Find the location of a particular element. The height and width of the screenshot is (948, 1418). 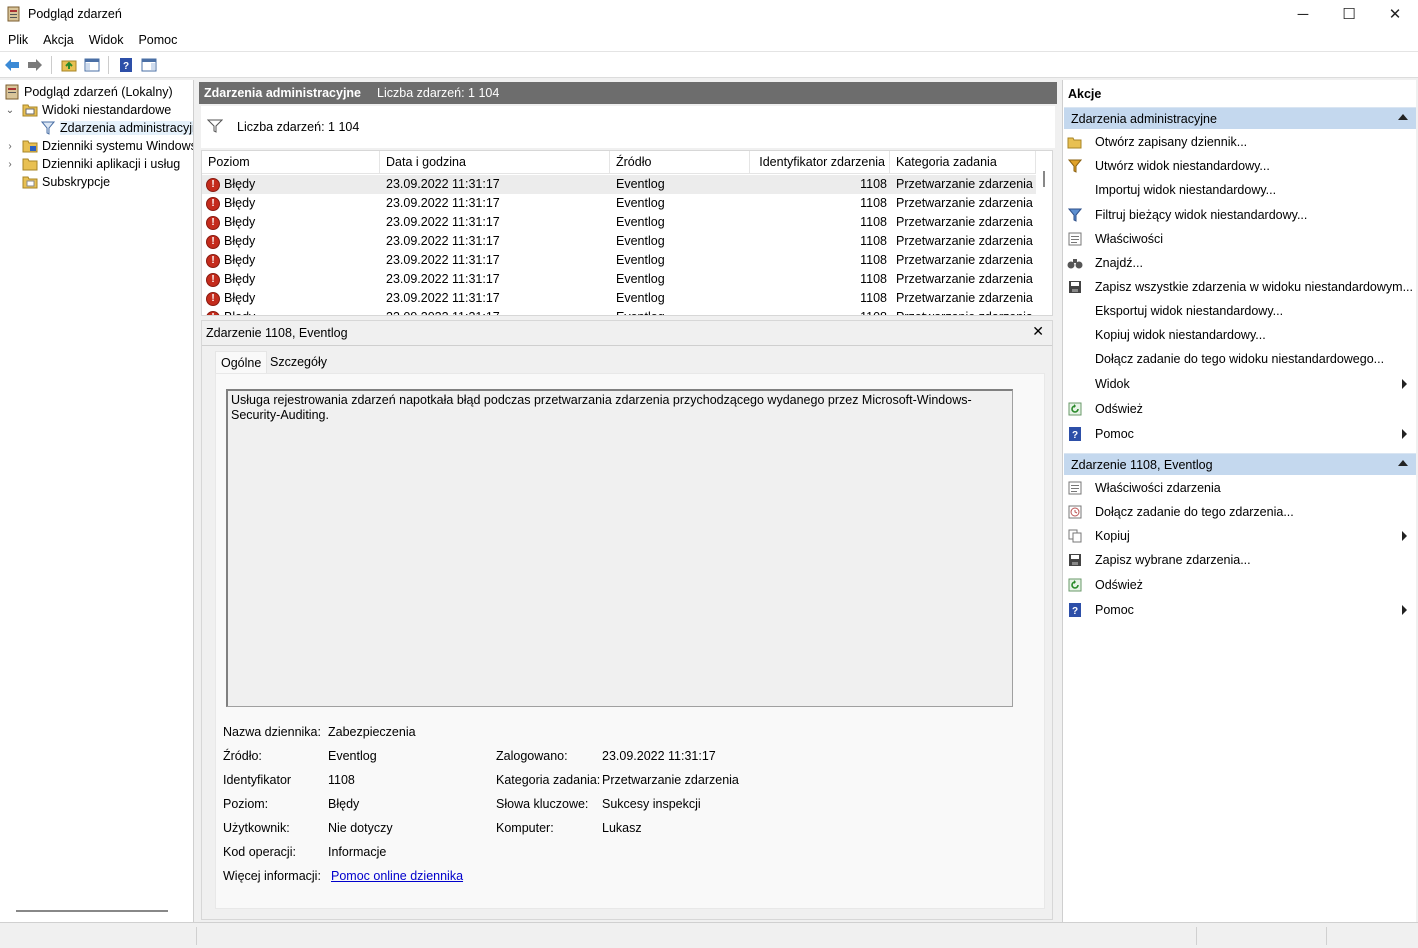

filter-icon is located at coordinates (1075, 166).